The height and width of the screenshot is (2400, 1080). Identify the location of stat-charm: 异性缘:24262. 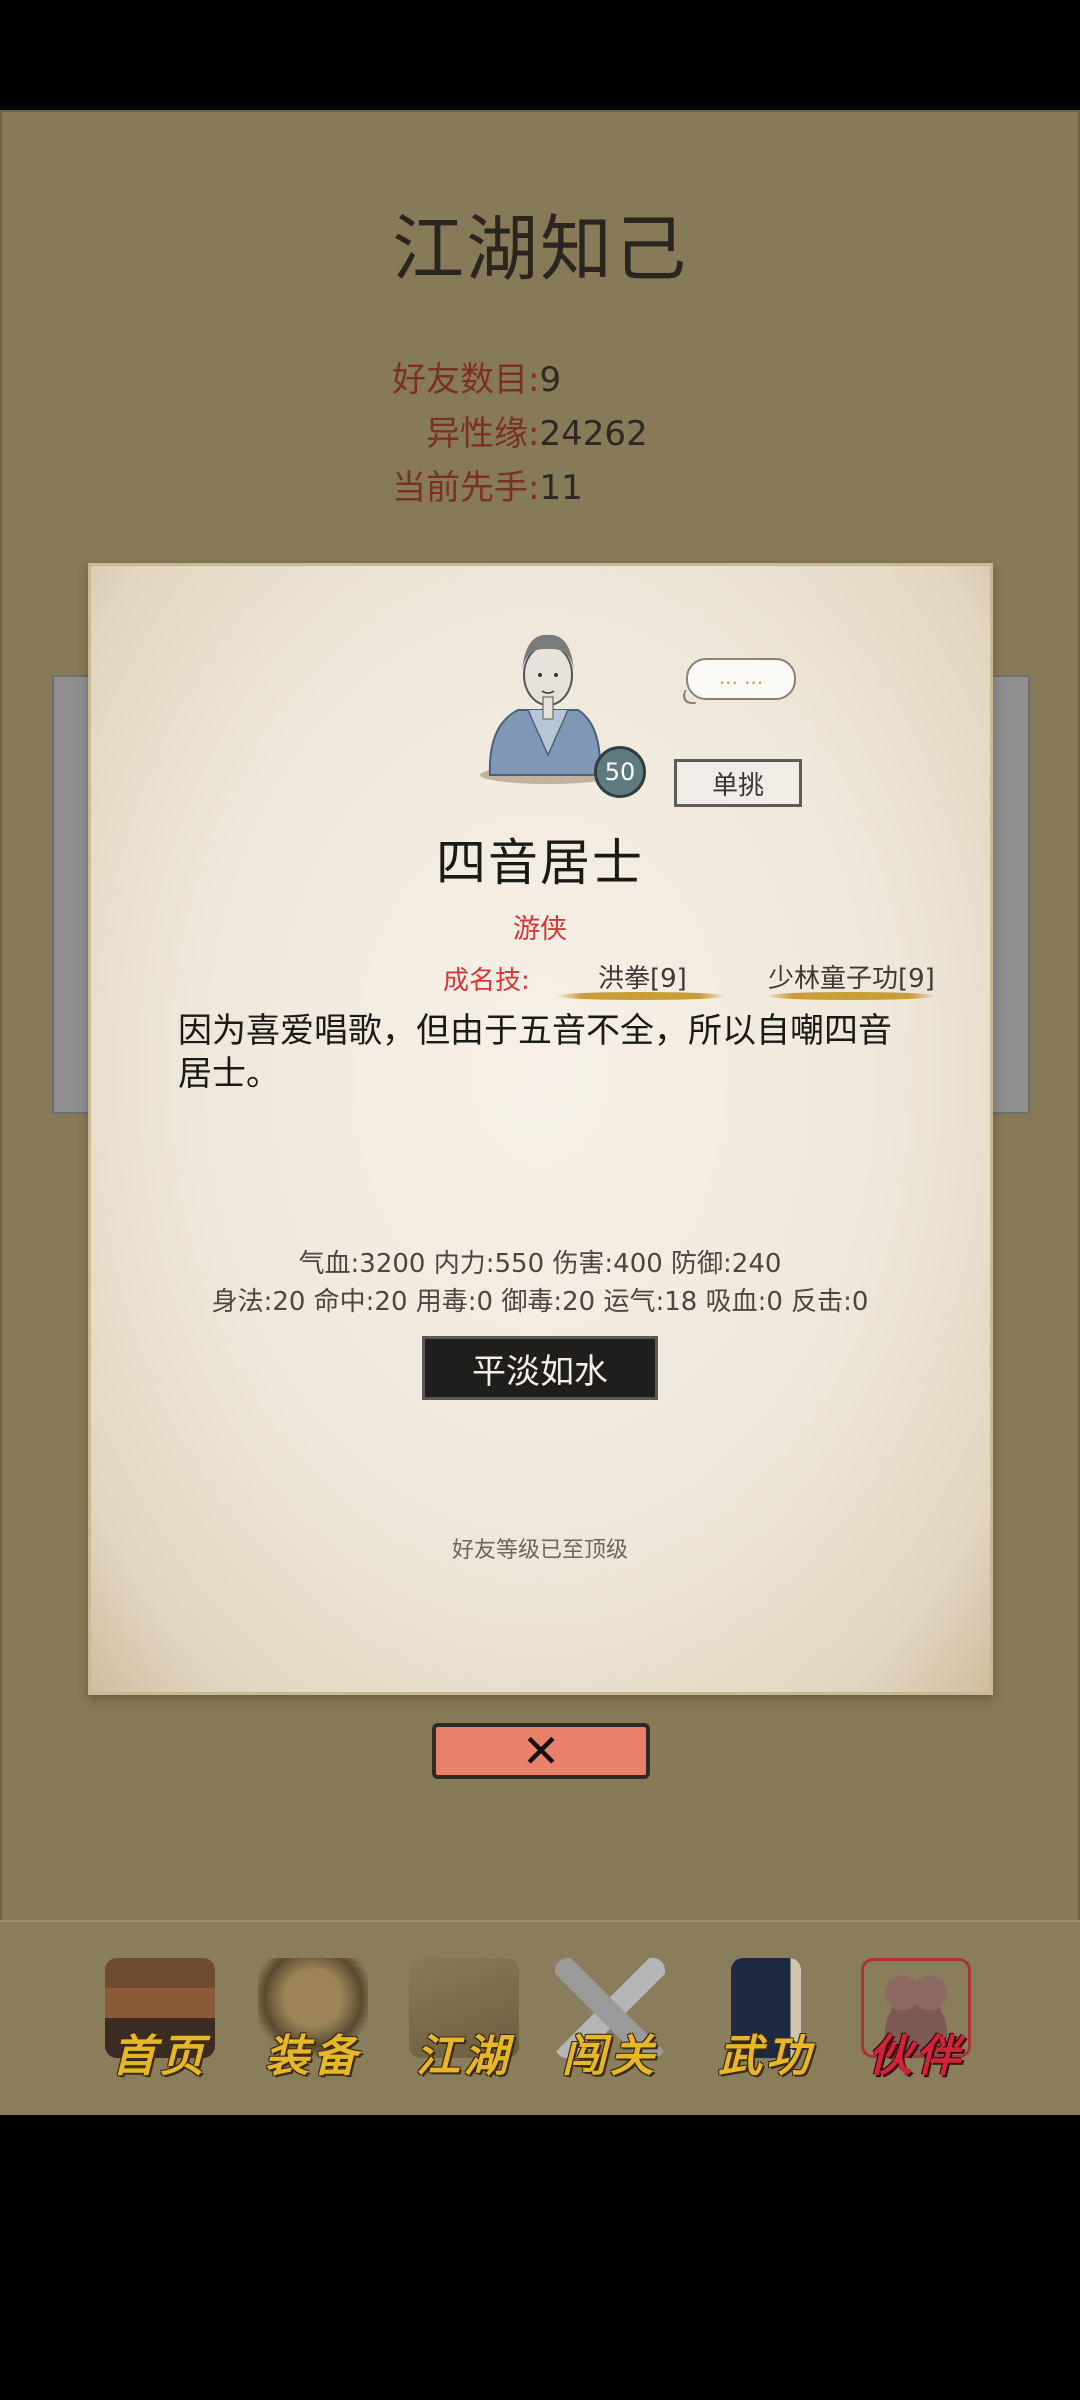
(537, 430).